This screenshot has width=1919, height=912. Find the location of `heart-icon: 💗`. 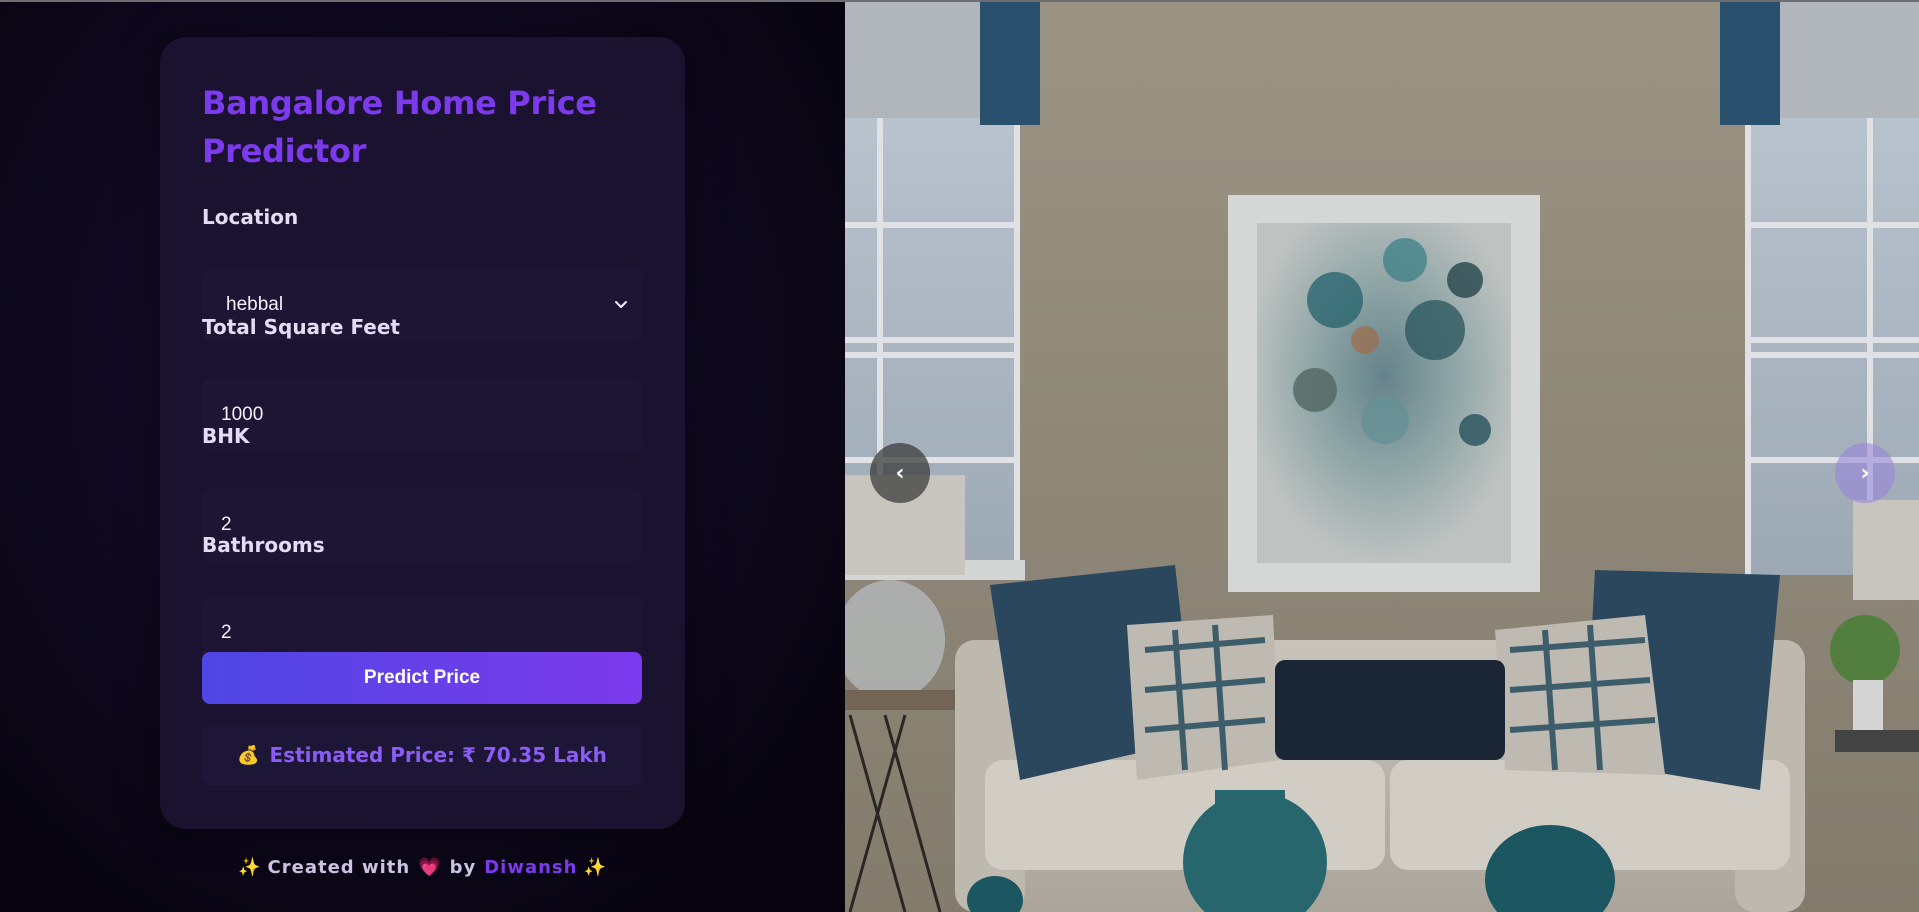

heart-icon: 💗 is located at coordinates (430, 867).